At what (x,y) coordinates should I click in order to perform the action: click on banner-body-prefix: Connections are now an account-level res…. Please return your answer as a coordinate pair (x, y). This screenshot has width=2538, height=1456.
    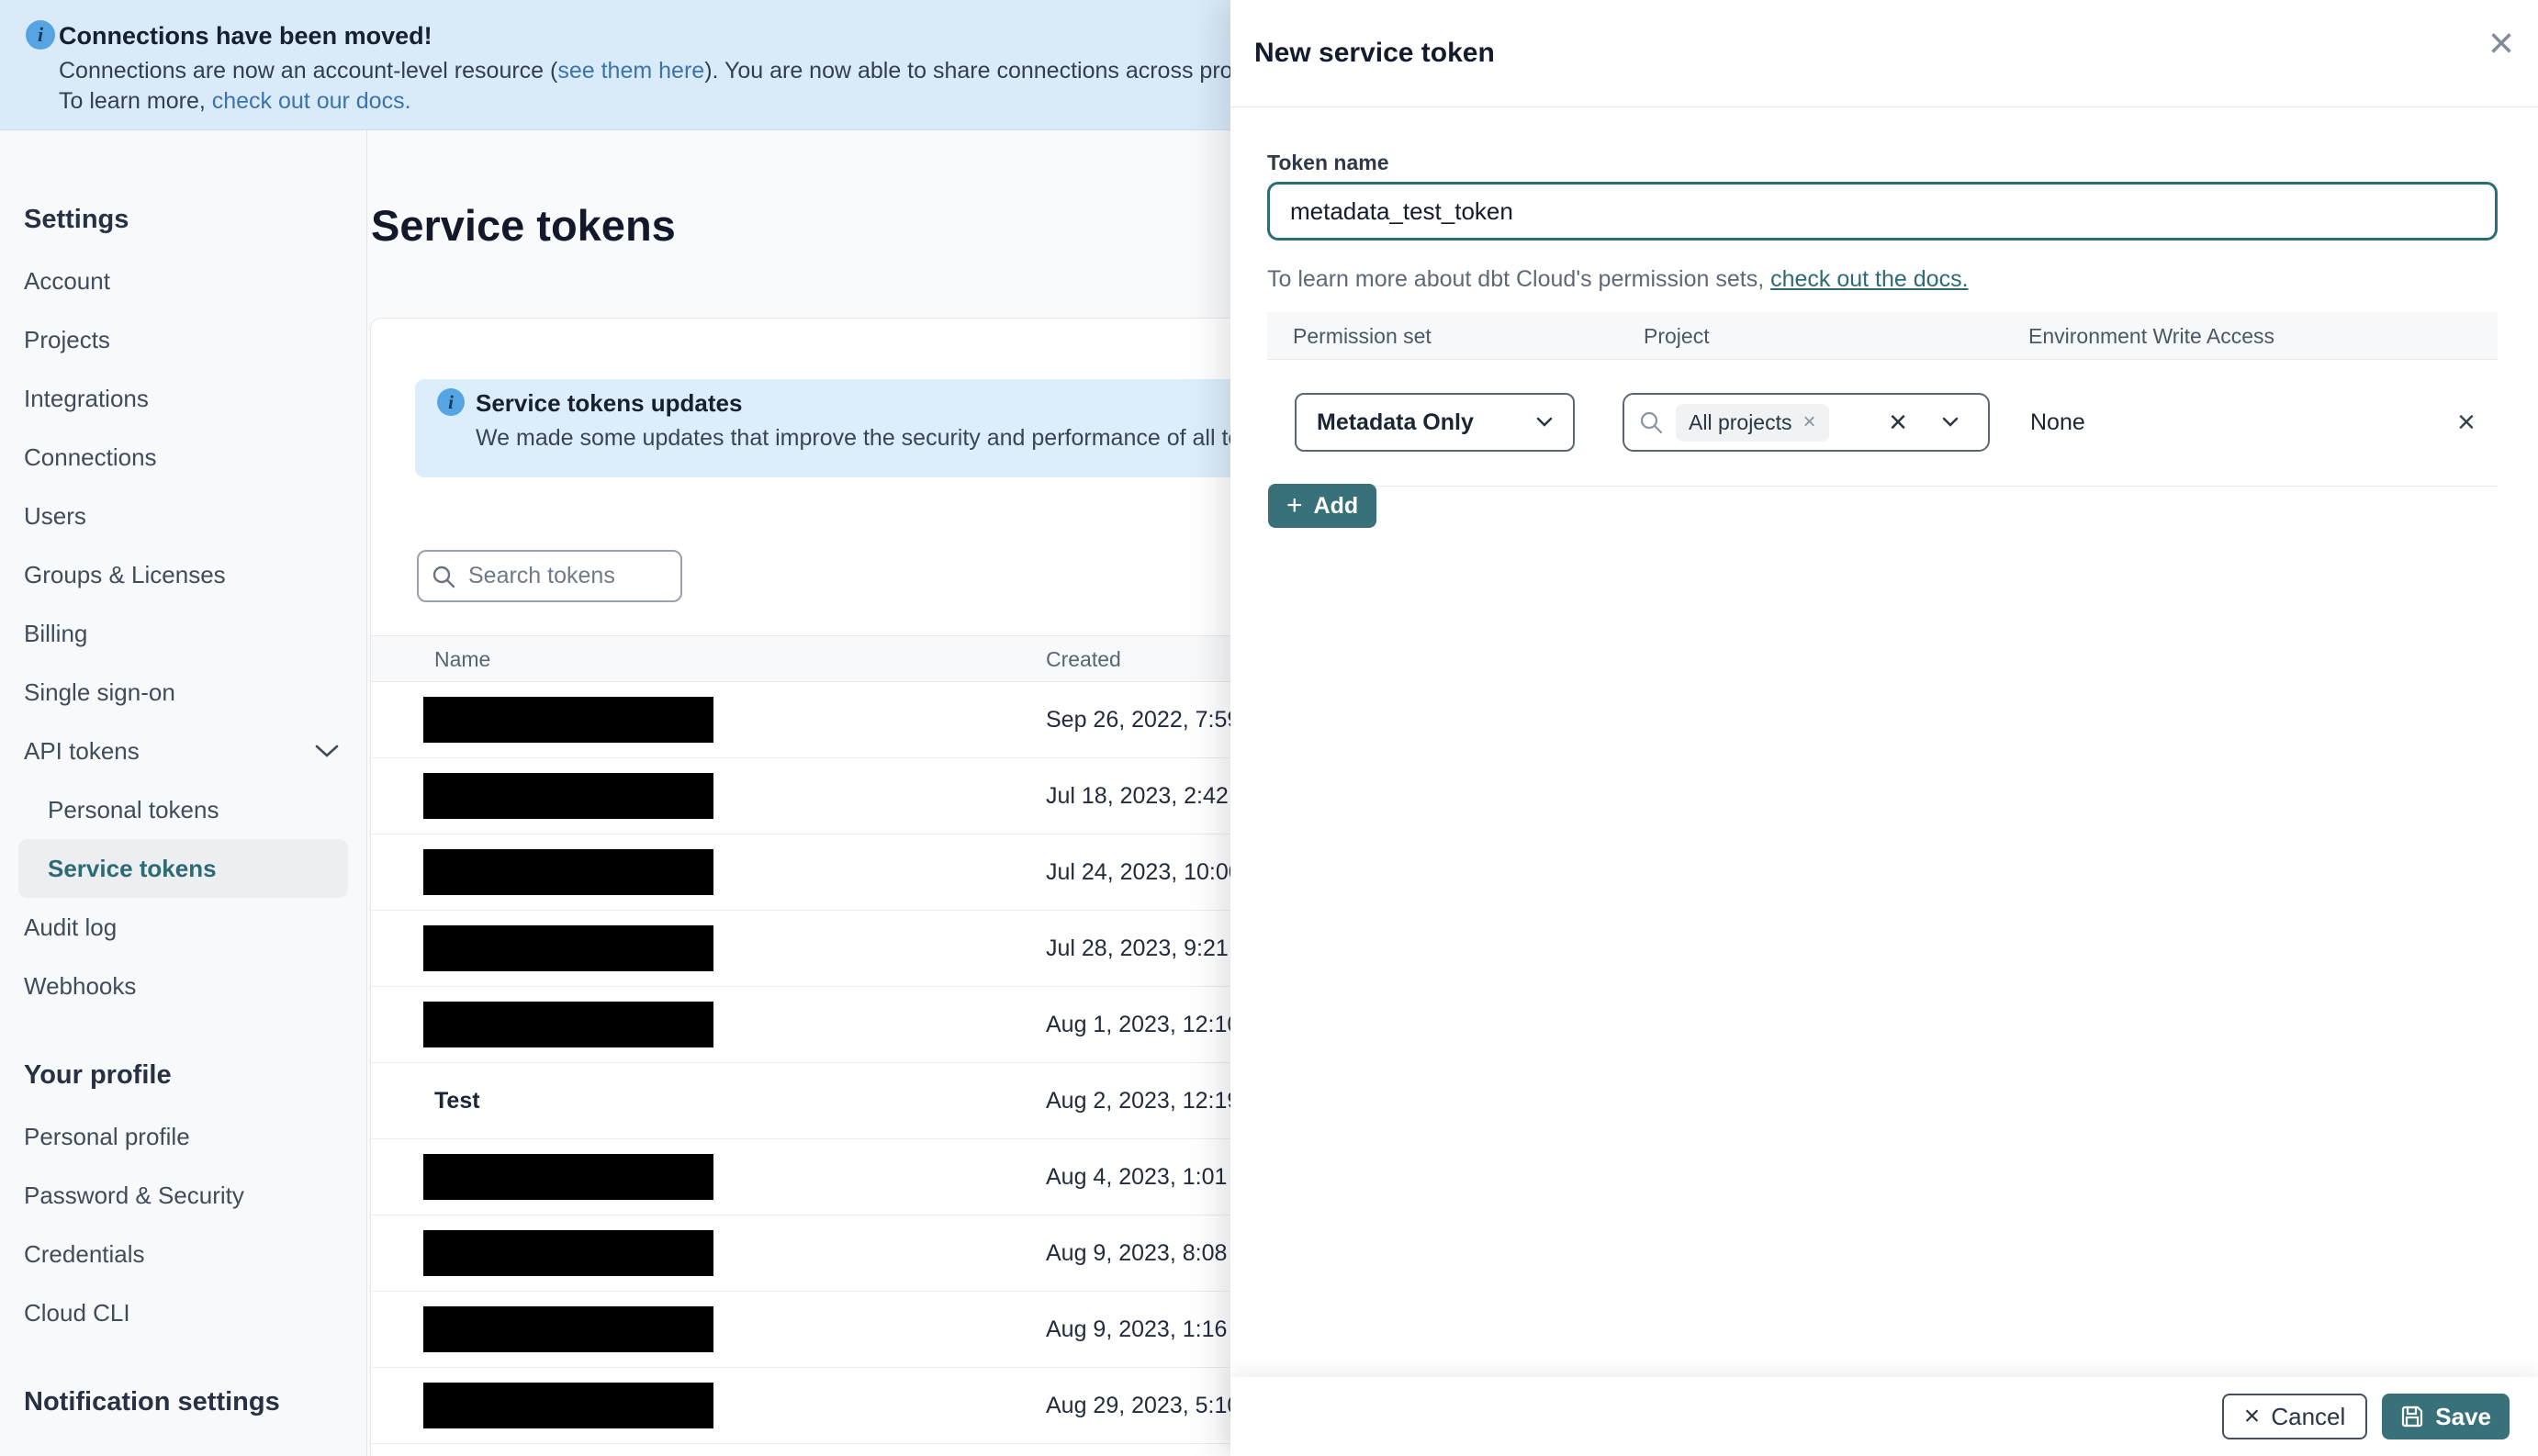
    Looking at the image, I should click on (308, 71).